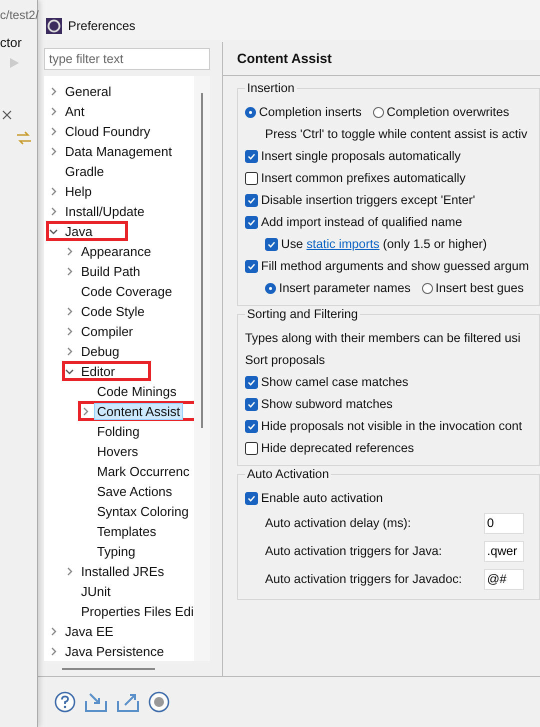 This screenshot has width=540, height=727. I want to click on tree-item: Debug, so click(100, 351).